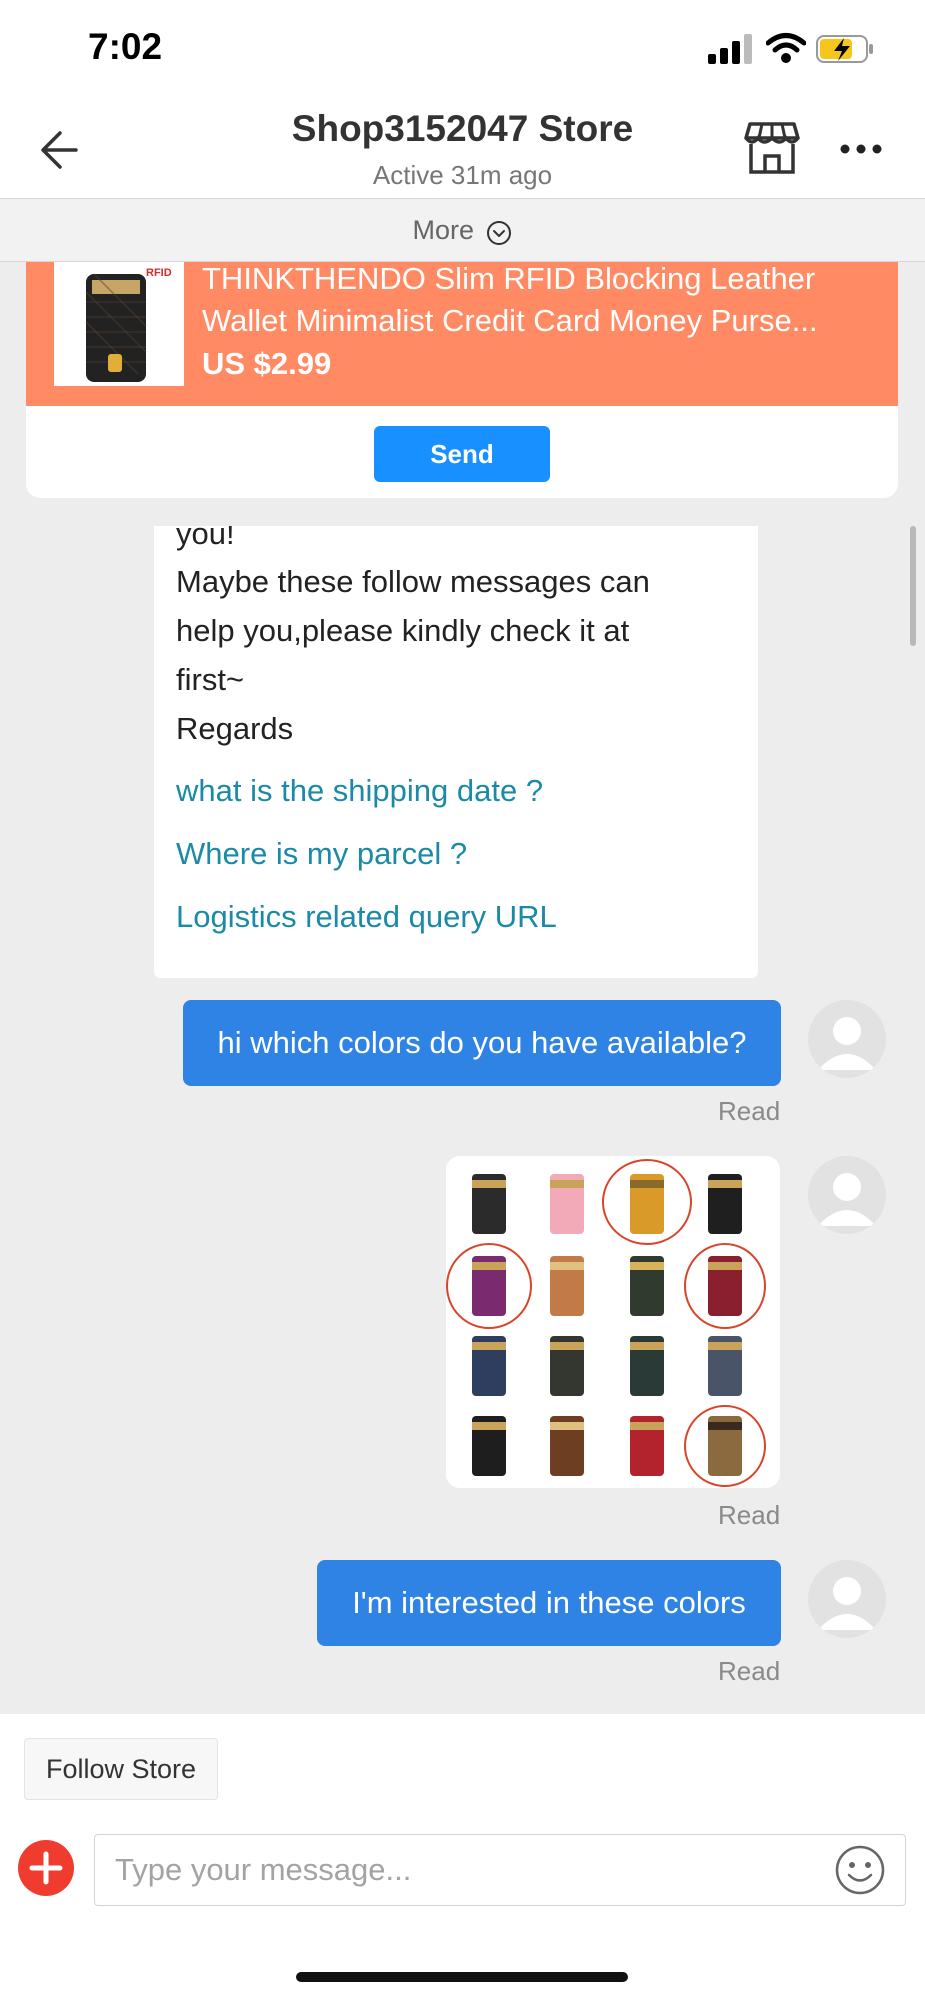 The height and width of the screenshot is (2000, 925). Describe the element at coordinates (549, 1603) in the screenshot. I see `user-message-bubble: I'm interested in these colors` at that location.